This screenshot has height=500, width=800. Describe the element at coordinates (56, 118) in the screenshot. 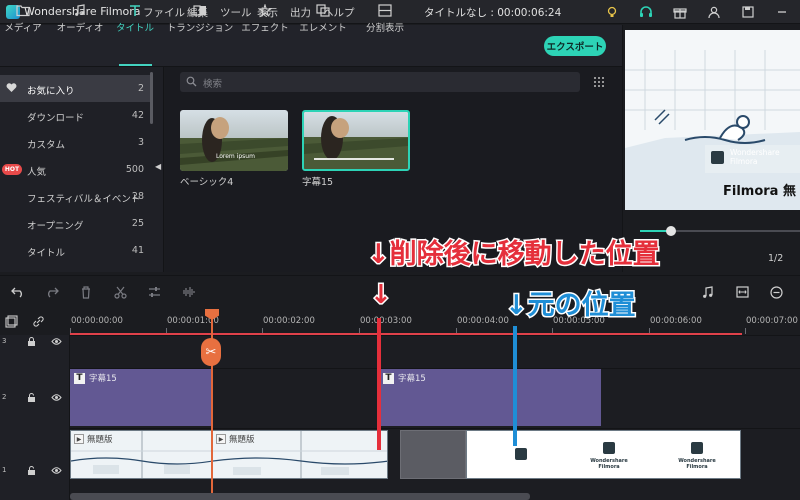

I see `sidebar-item-label: ダウンロード` at that location.